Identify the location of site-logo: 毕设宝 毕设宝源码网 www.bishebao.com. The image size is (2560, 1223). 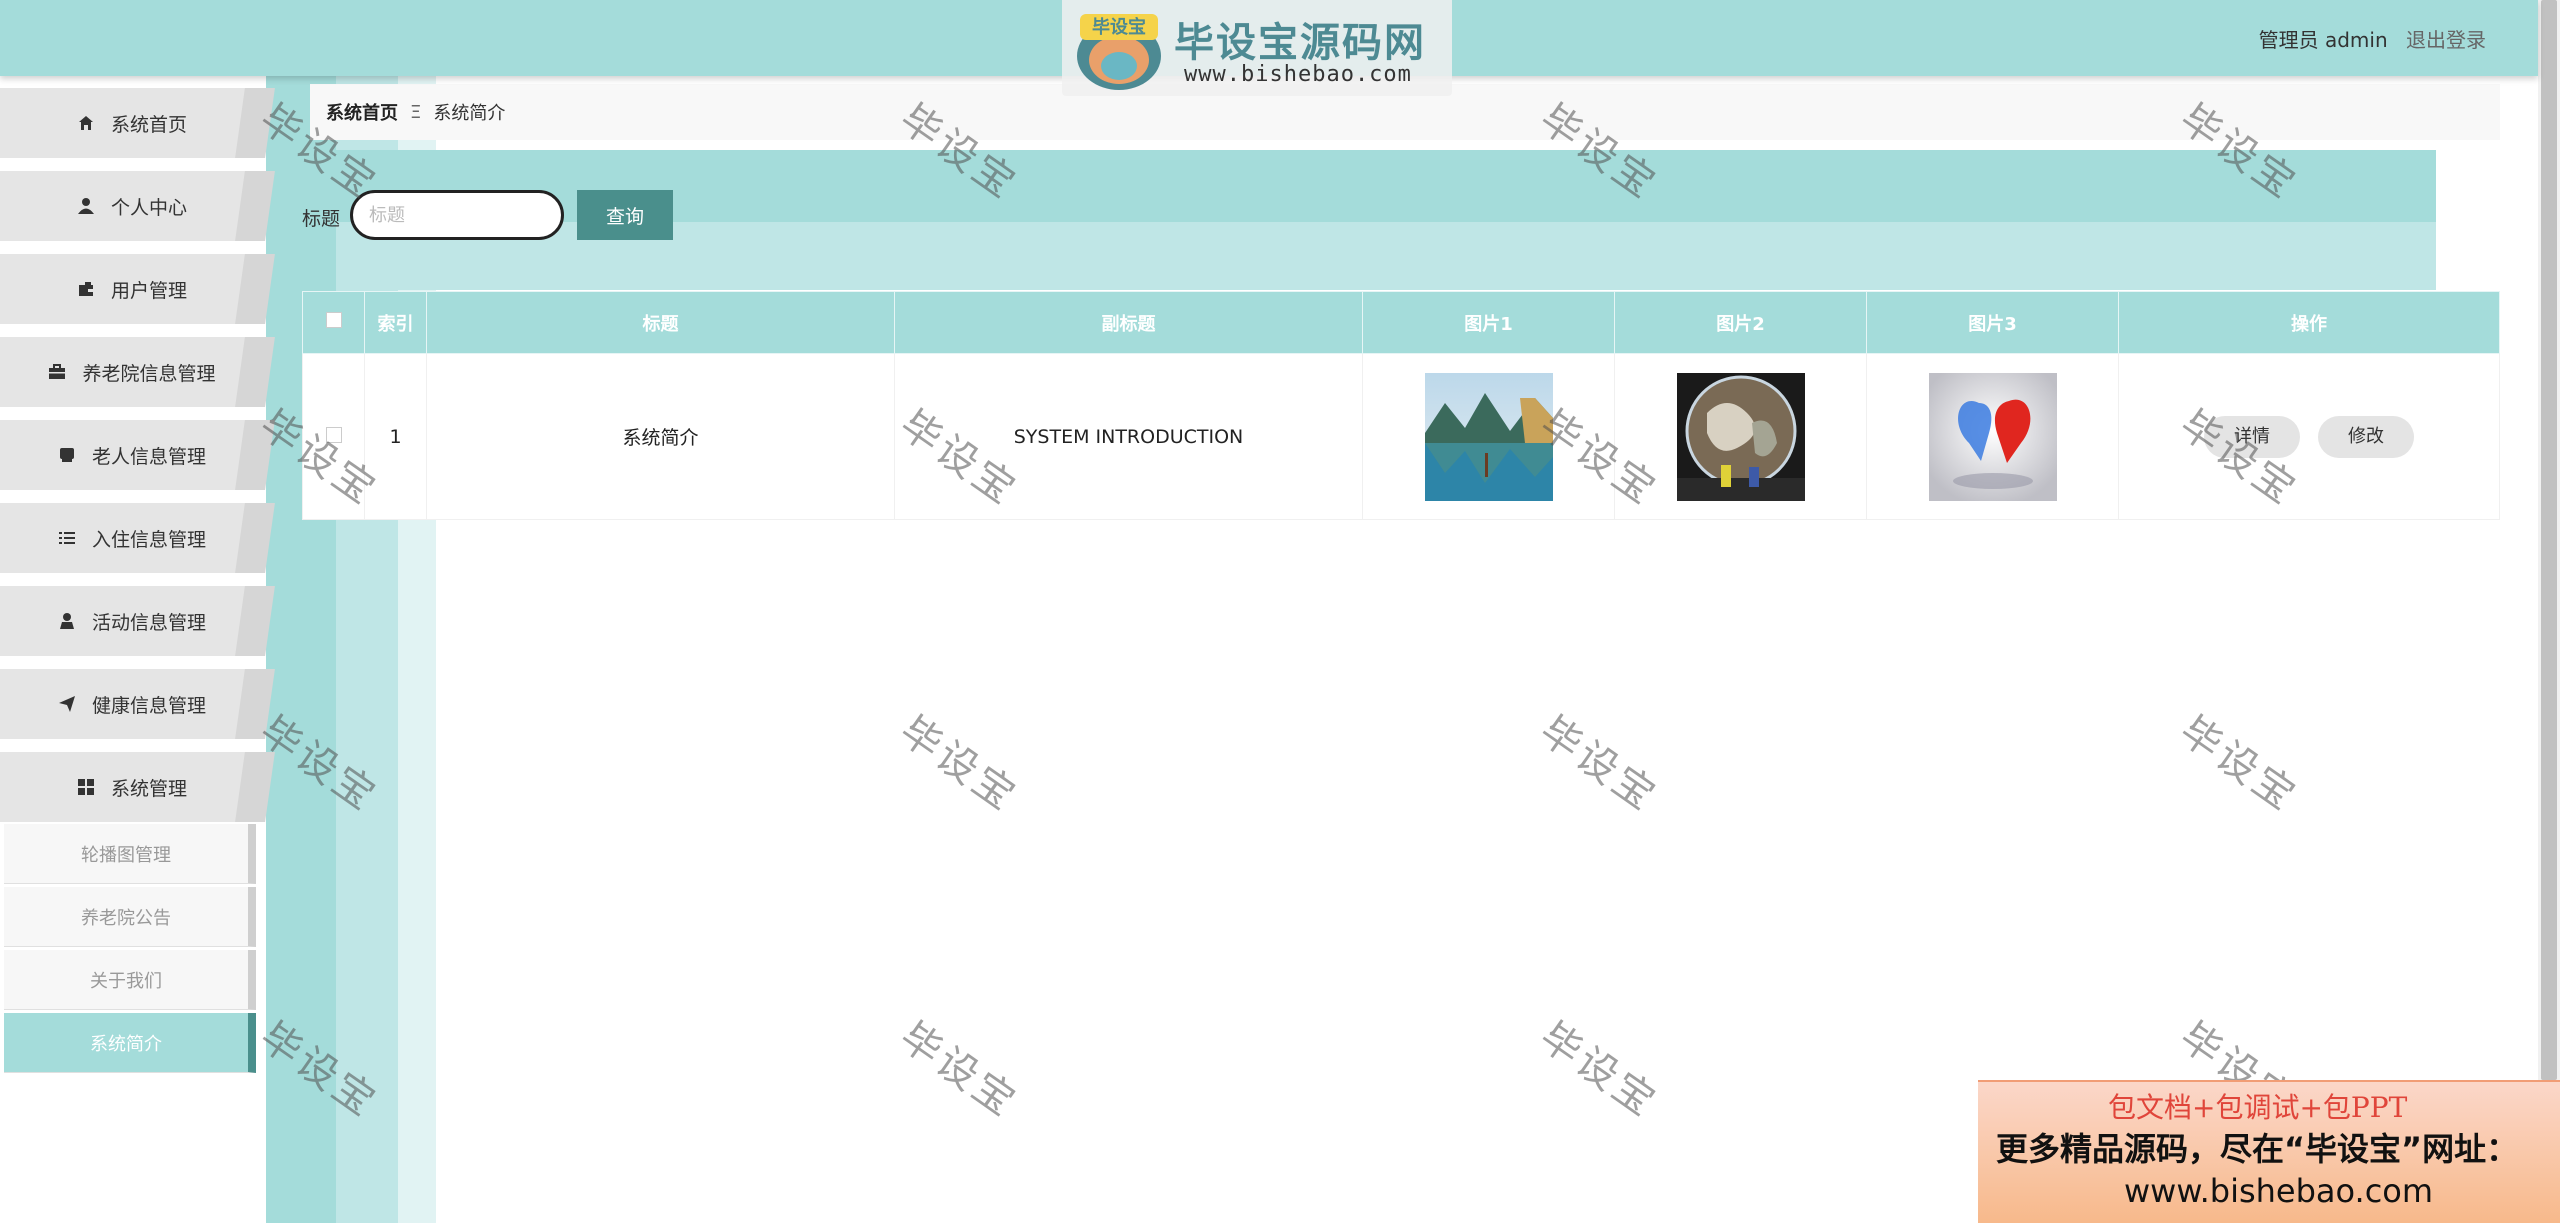
(1257, 48).